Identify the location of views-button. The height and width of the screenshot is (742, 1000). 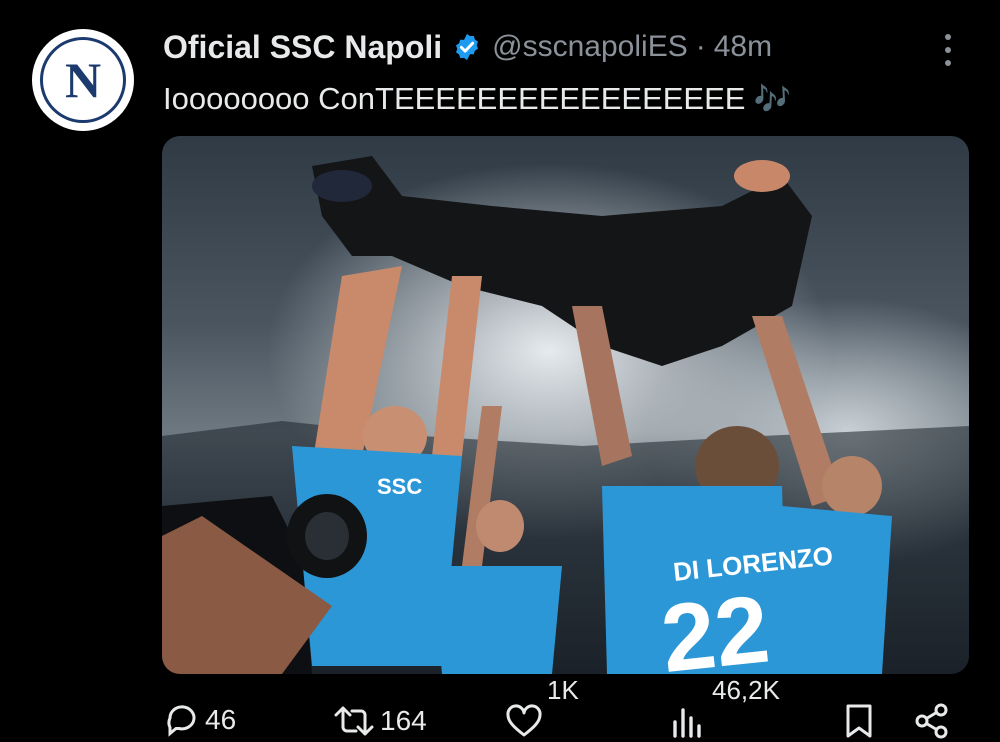
(687, 721).